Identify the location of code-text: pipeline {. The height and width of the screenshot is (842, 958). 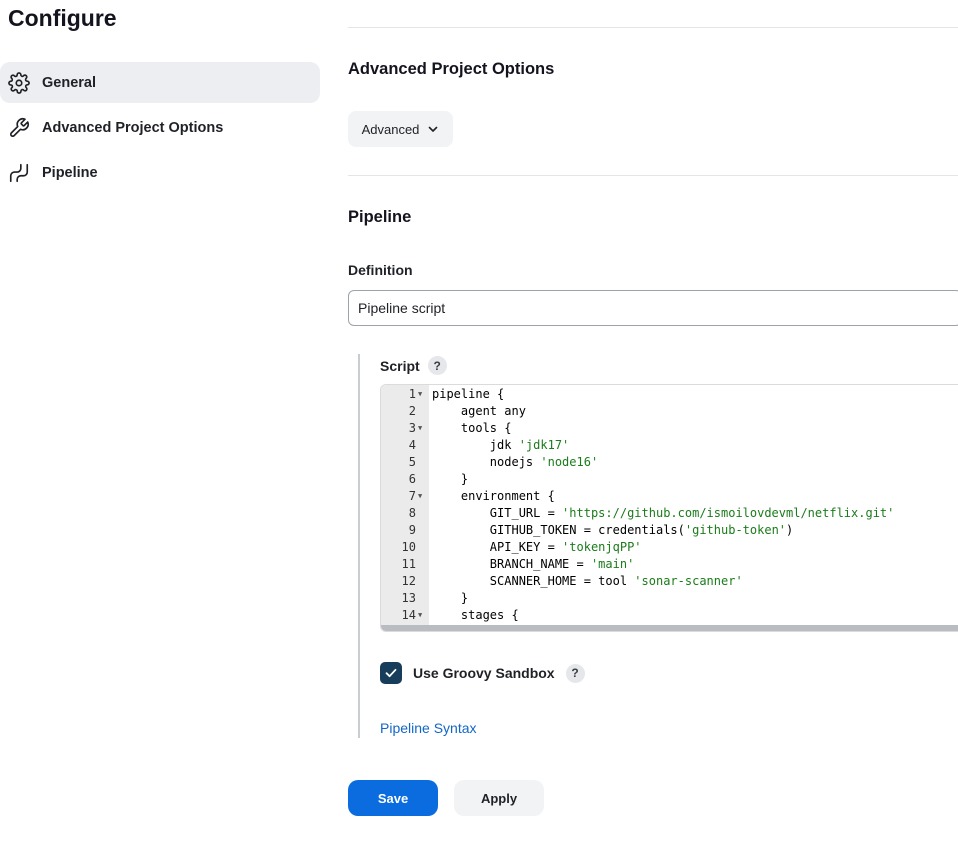
(468, 394).